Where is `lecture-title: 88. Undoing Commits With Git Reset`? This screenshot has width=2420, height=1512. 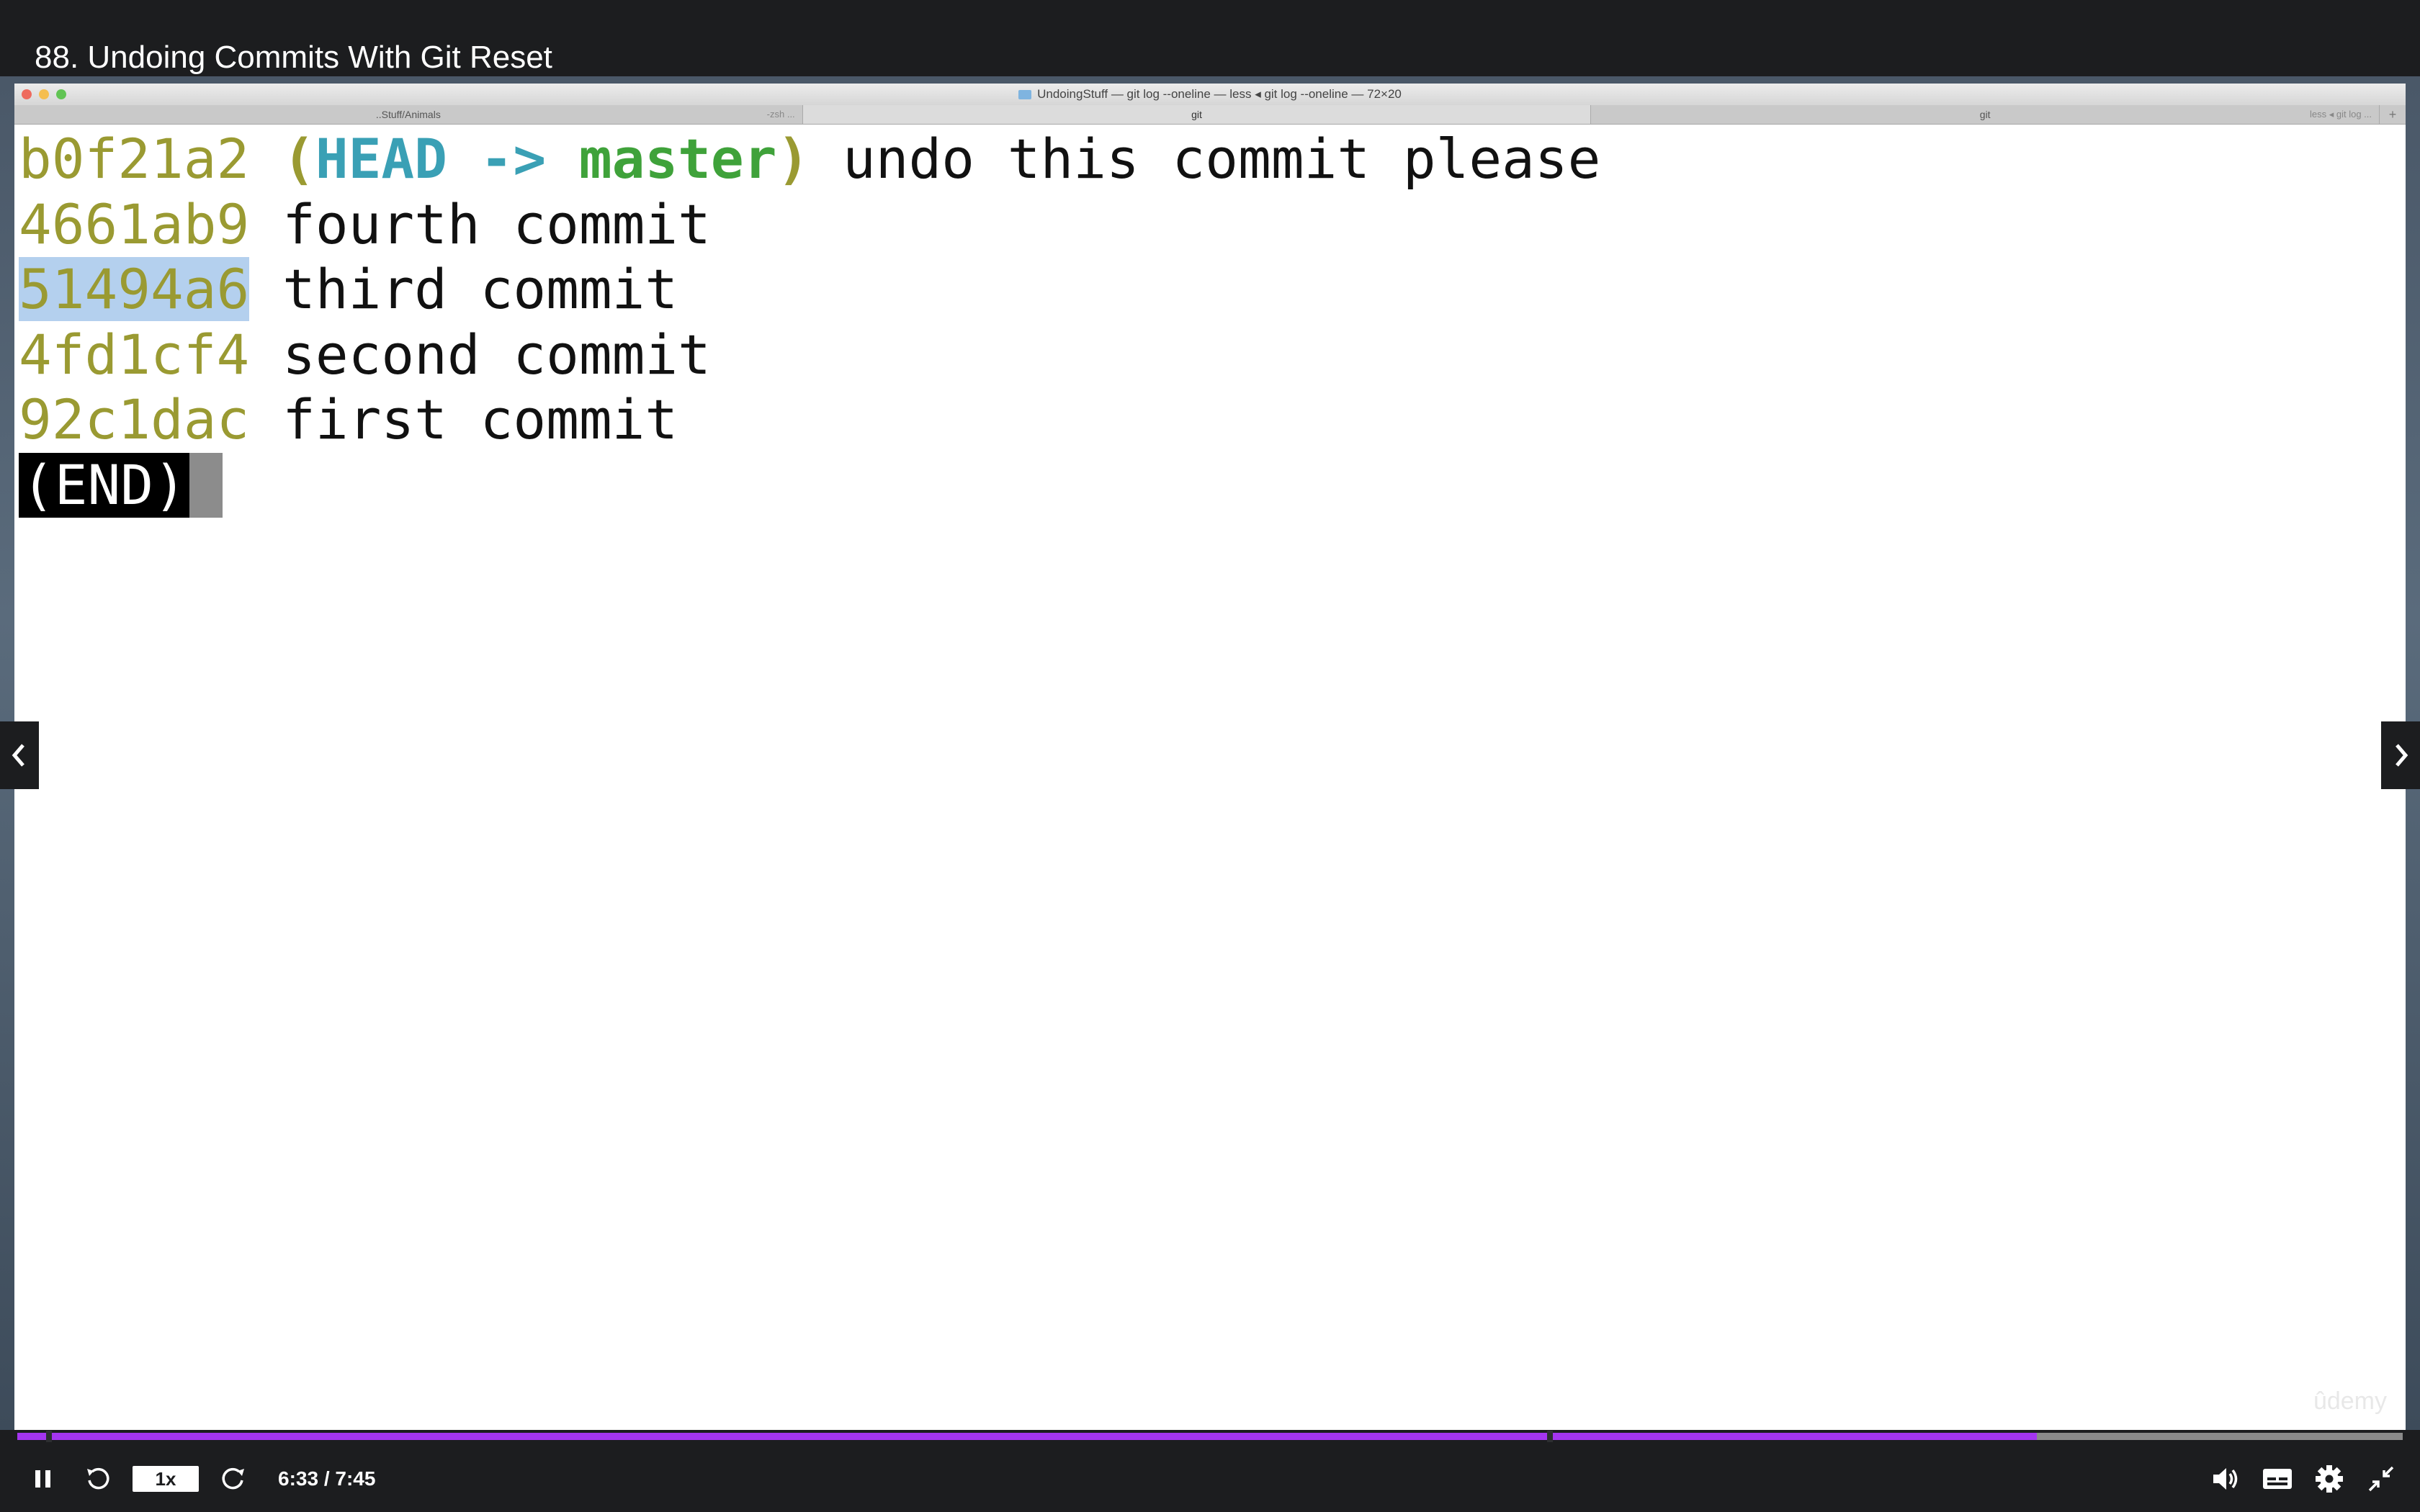
lecture-title: 88. Undoing Commits With Git Reset is located at coordinates (293, 57).